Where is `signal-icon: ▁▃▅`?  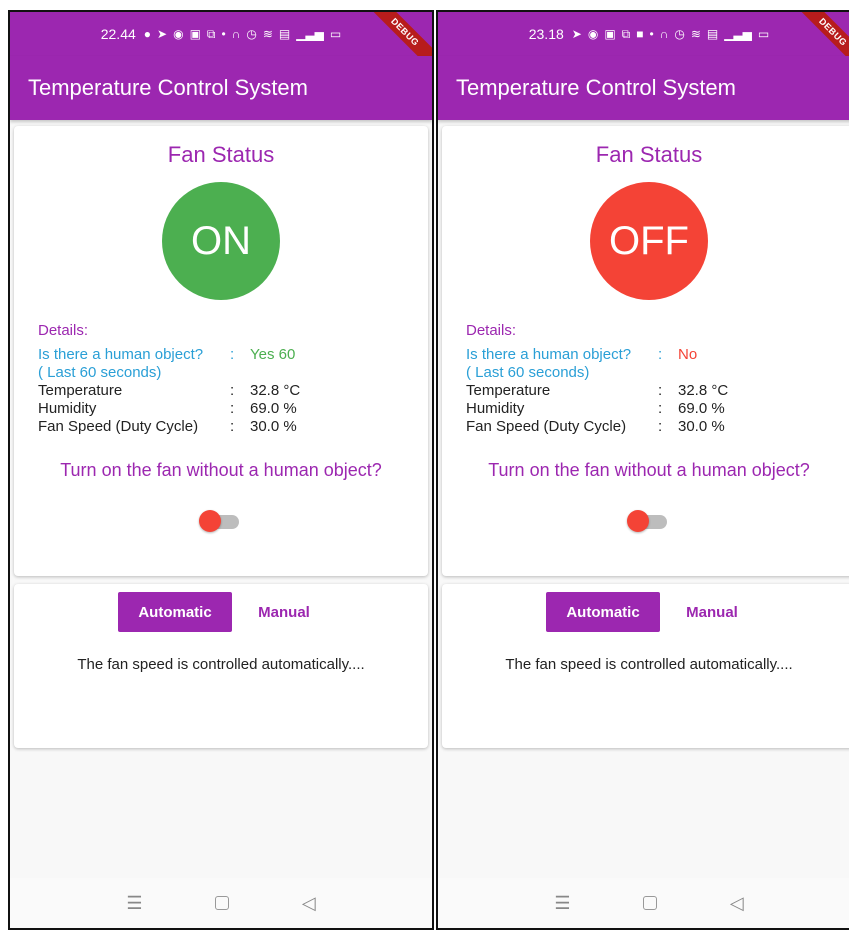 signal-icon: ▁▃▅ is located at coordinates (310, 34).